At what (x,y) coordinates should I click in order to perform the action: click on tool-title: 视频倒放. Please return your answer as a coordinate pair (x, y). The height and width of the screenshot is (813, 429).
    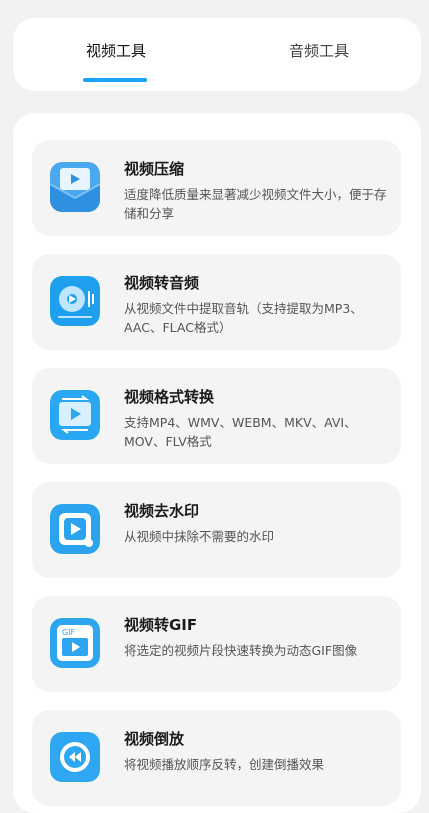
    Looking at the image, I should click on (154, 739).